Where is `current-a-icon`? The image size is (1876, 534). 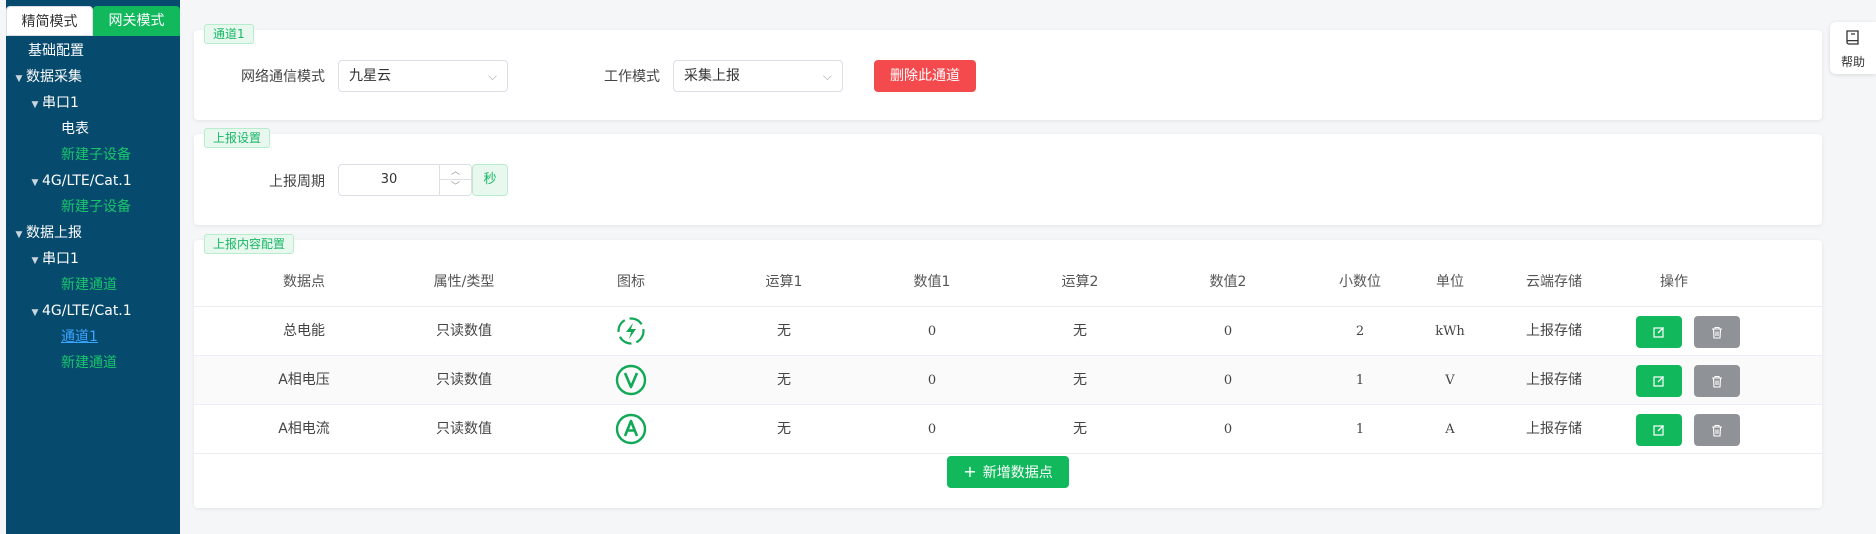 current-a-icon is located at coordinates (631, 429).